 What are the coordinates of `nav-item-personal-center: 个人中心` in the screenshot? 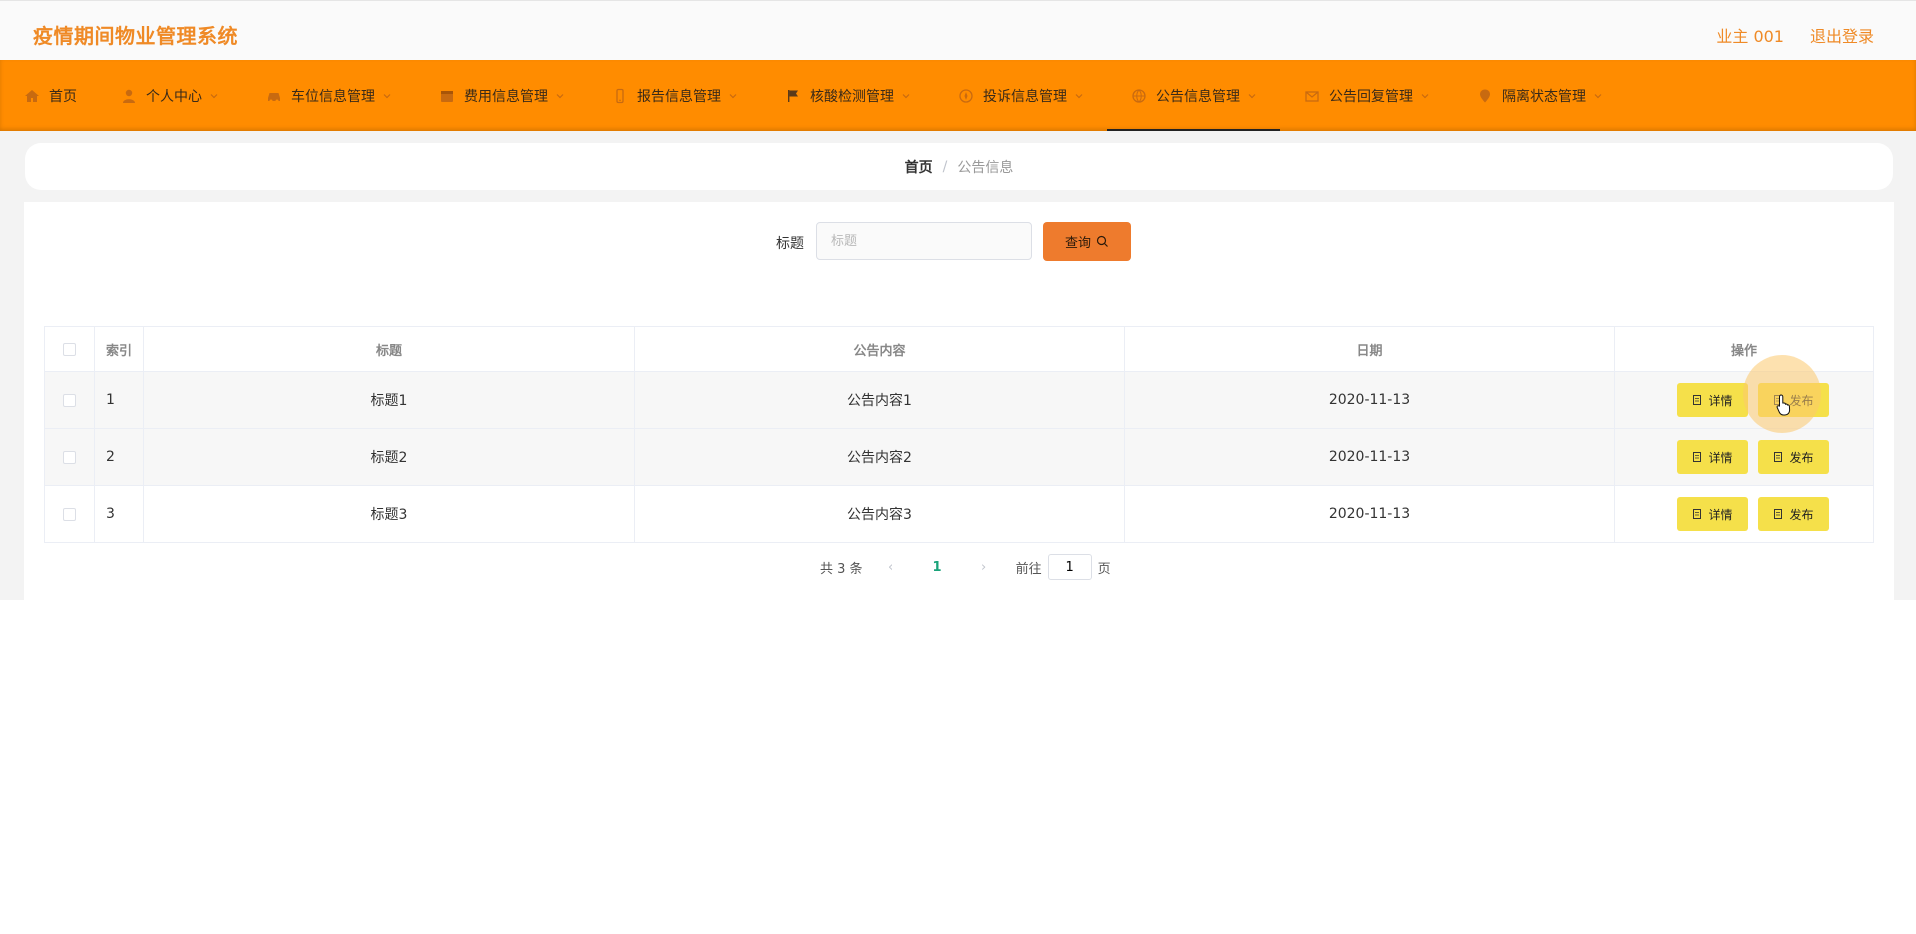 It's located at (169, 95).